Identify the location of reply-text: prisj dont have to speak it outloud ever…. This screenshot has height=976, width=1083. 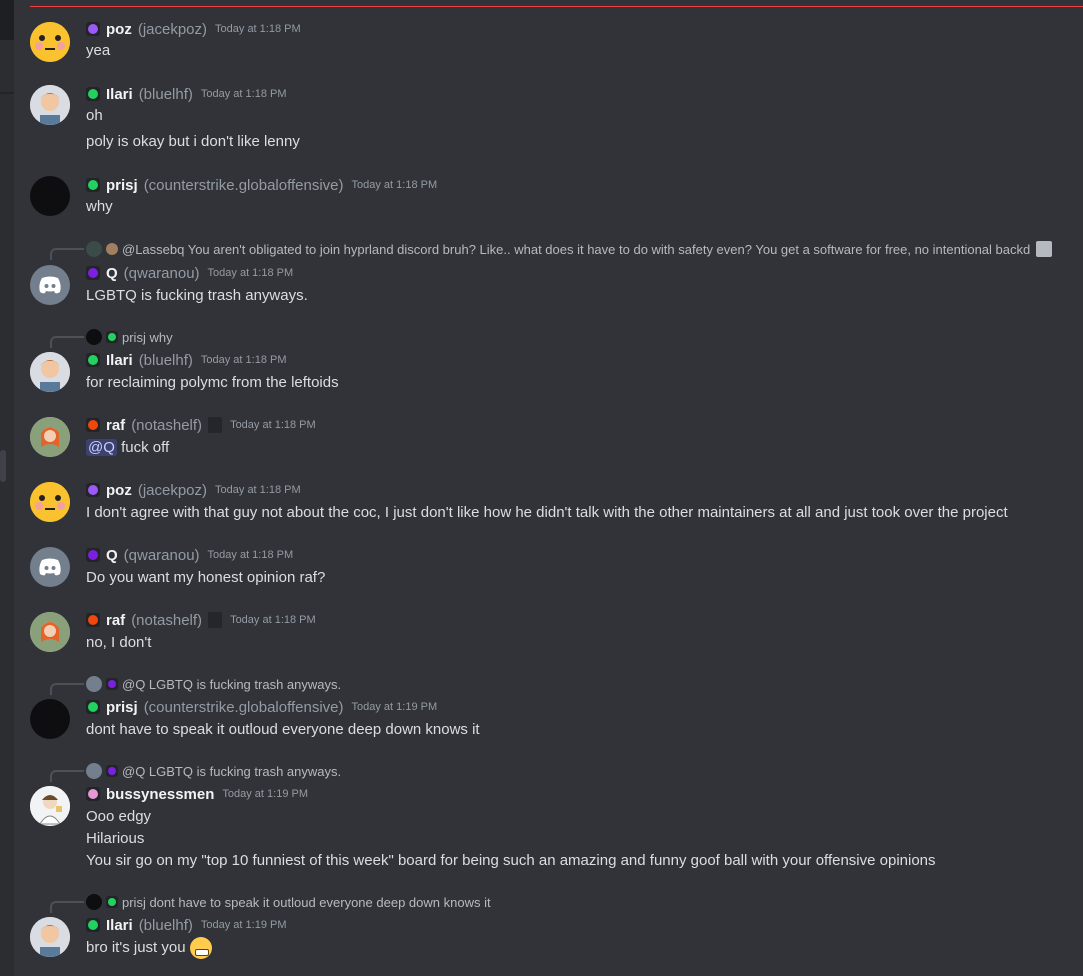
(306, 902).